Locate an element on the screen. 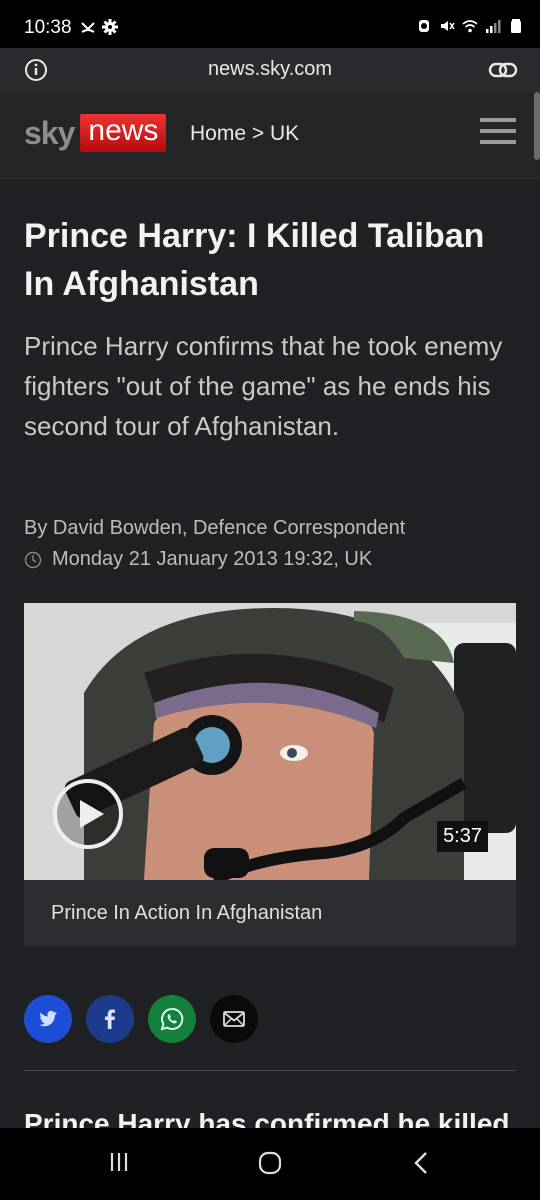 This screenshot has height=1200, width=540. share-bar is located at coordinates (141, 1019).